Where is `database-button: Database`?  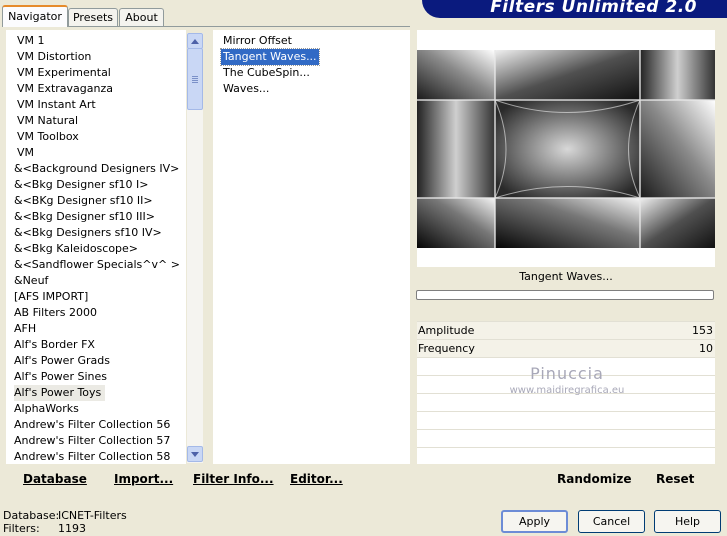 database-button: Database is located at coordinates (55, 479).